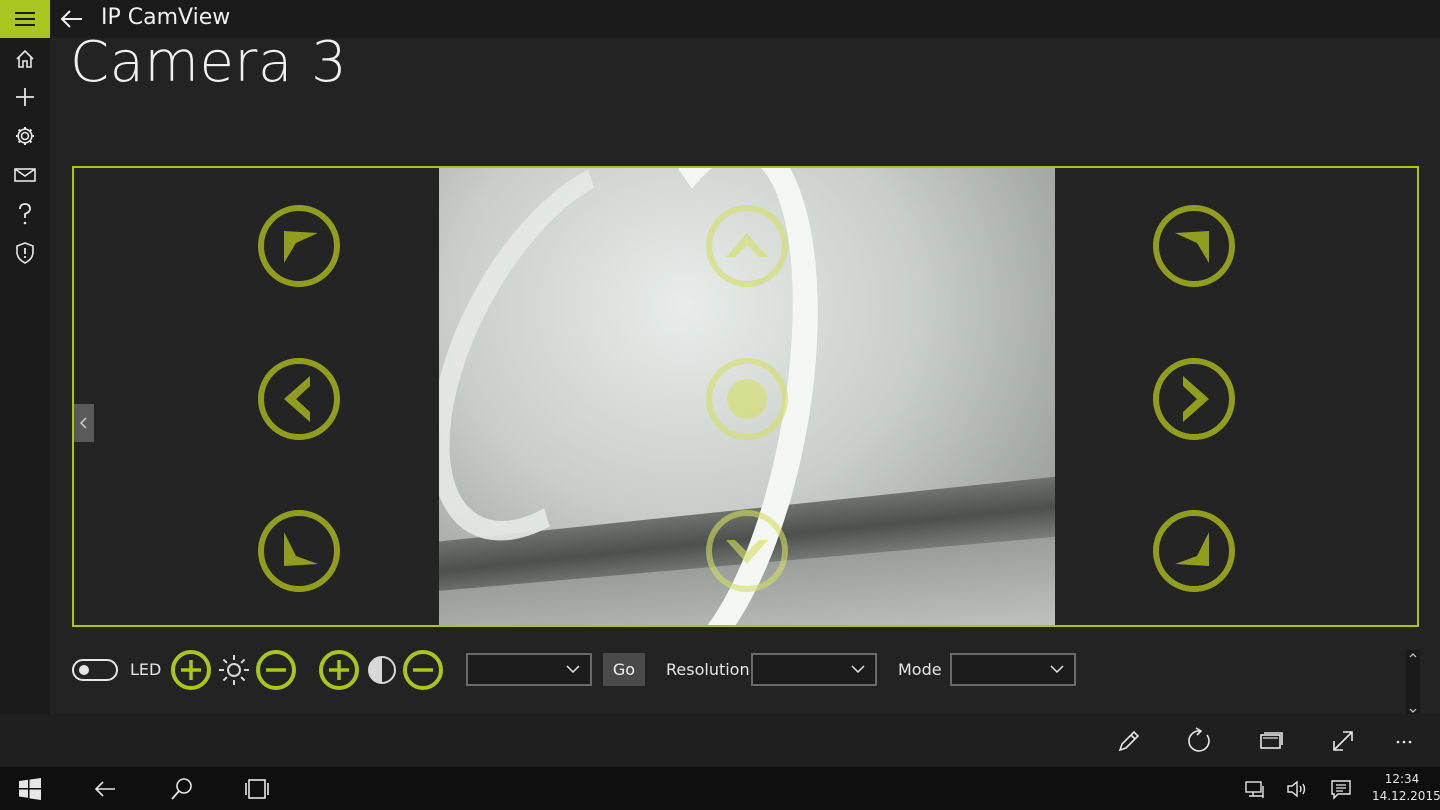 The height and width of the screenshot is (810, 1440). What do you see at coordinates (1343, 741) in the screenshot?
I see `fullscreen-icon` at bounding box center [1343, 741].